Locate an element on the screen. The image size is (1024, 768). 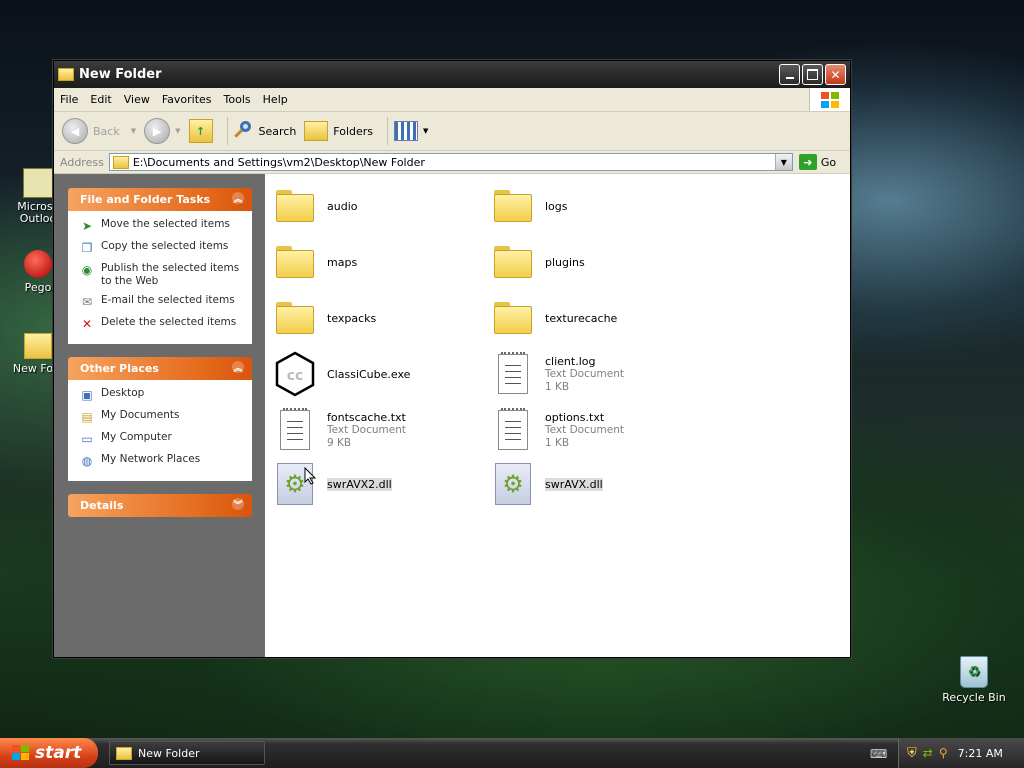
email-icon: ✉ is located at coordinates (87, 302).